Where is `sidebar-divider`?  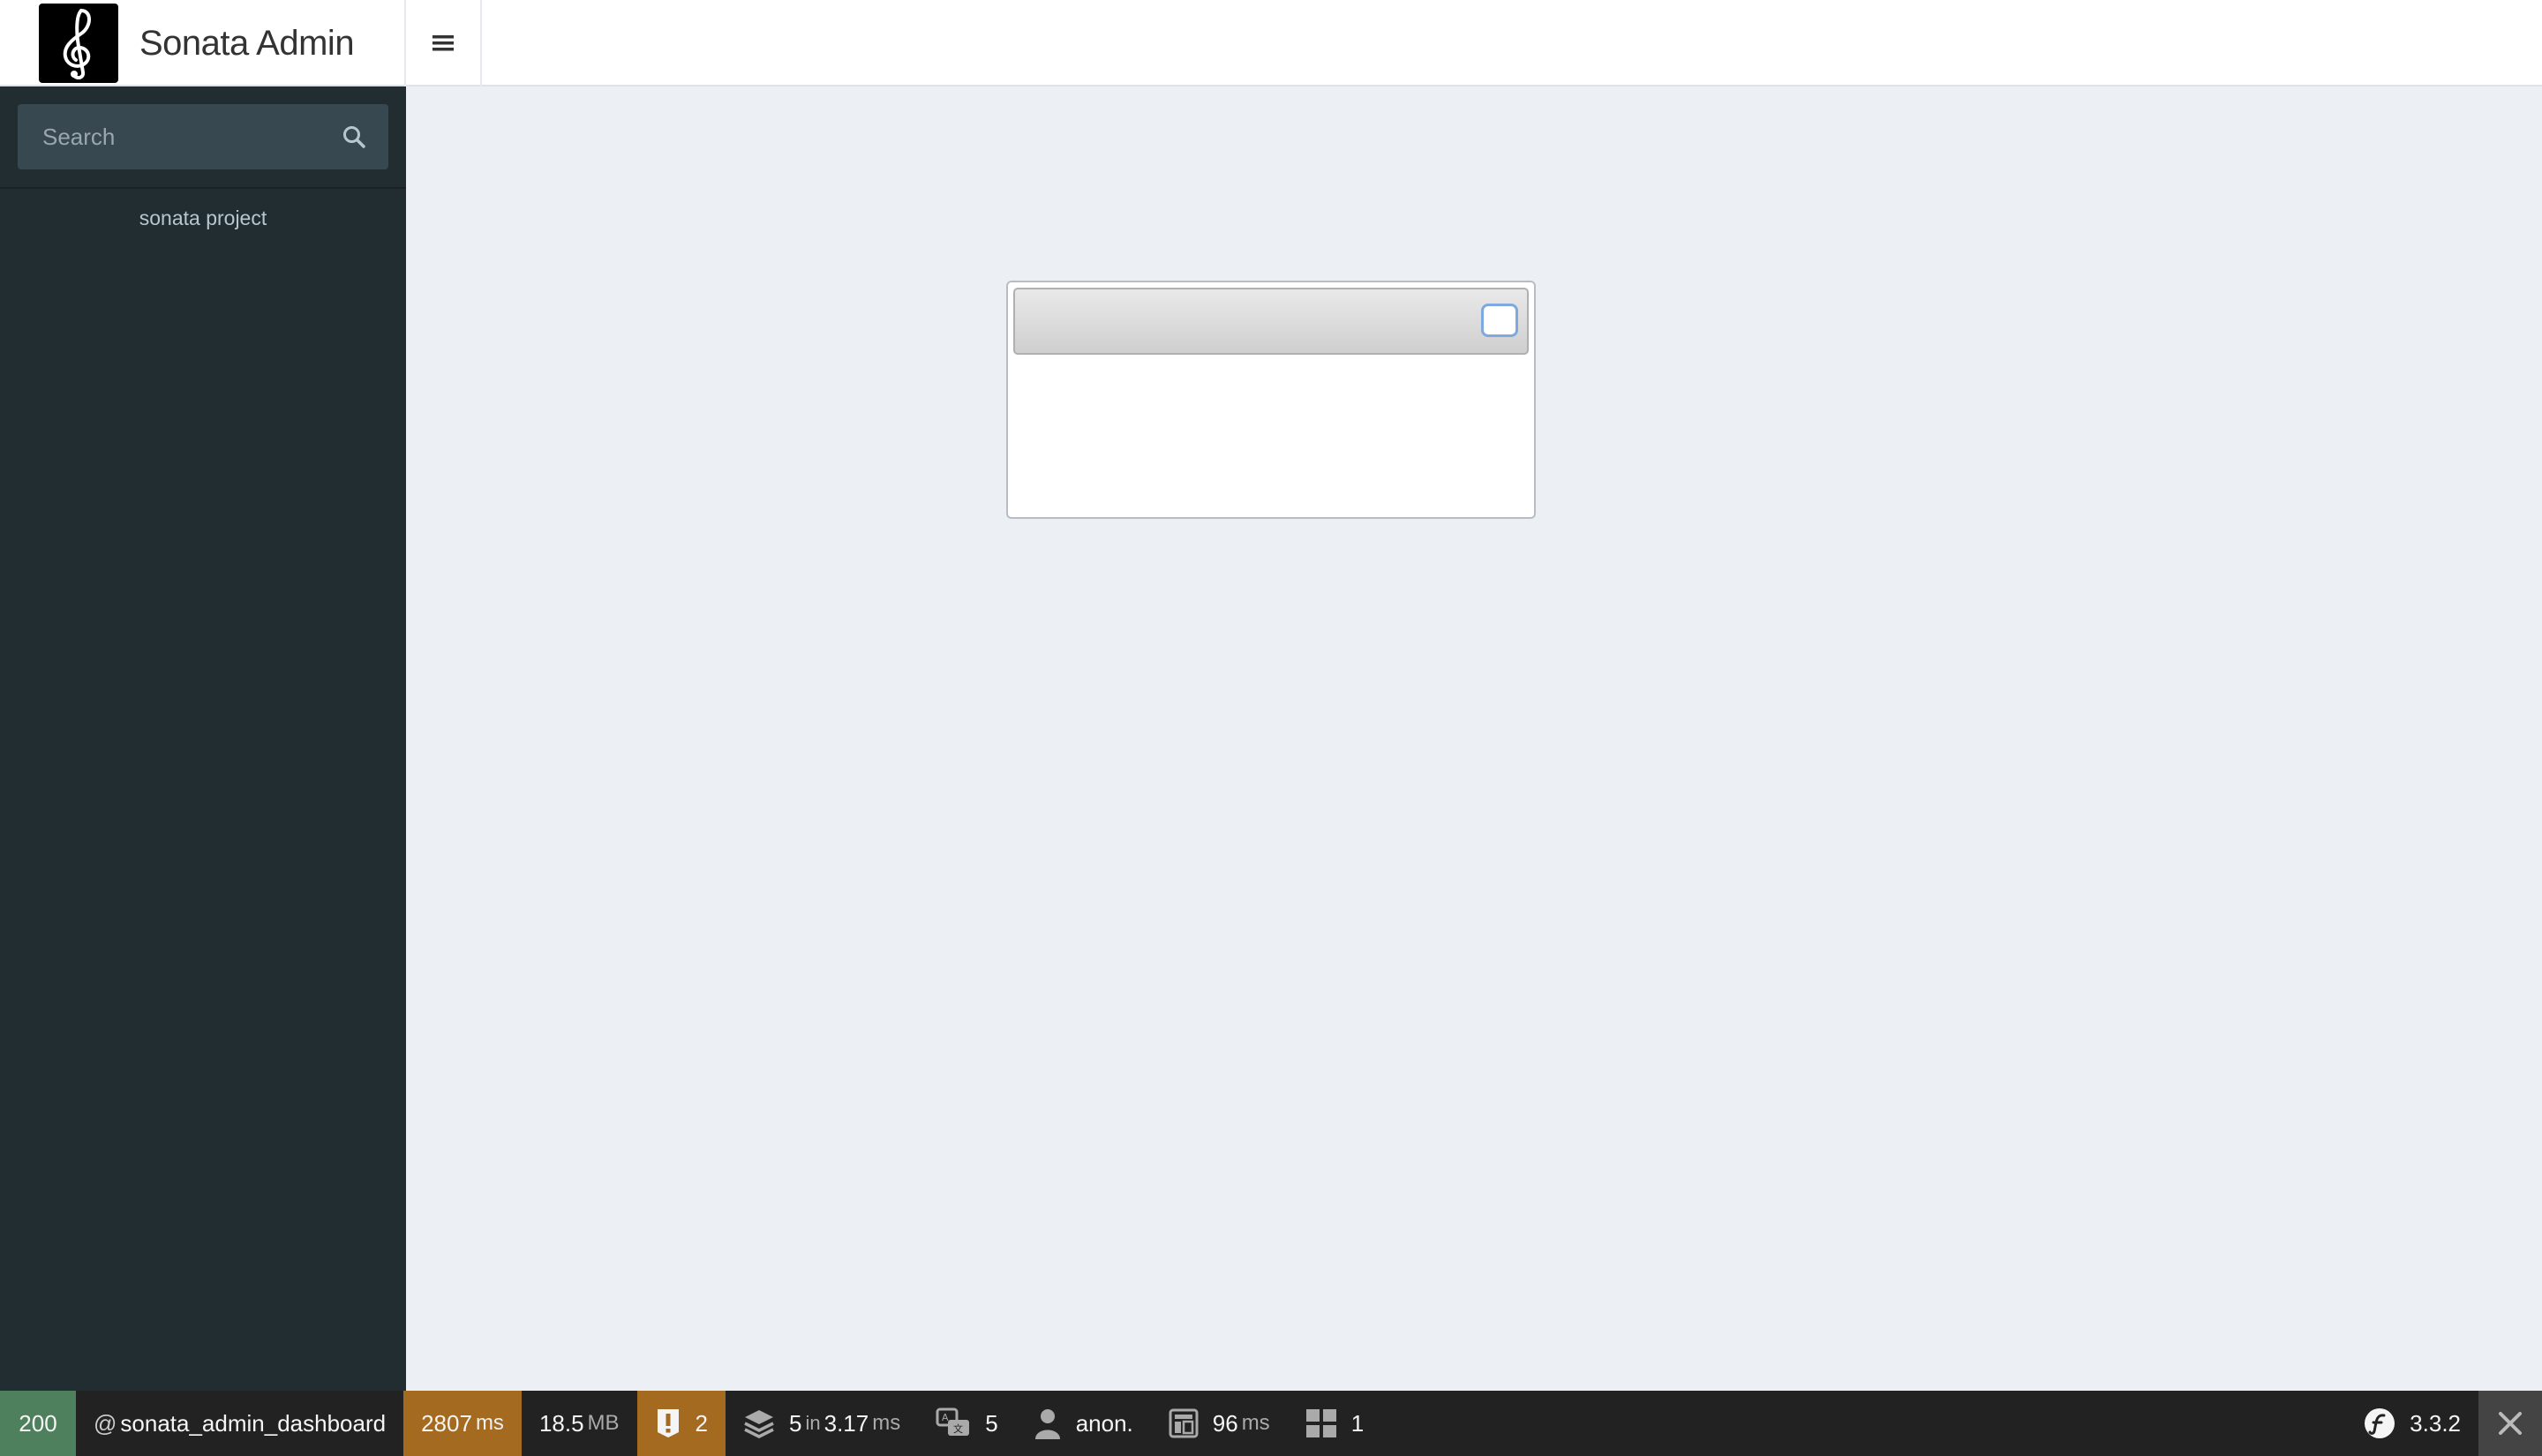
sidebar-divider is located at coordinates (203, 188).